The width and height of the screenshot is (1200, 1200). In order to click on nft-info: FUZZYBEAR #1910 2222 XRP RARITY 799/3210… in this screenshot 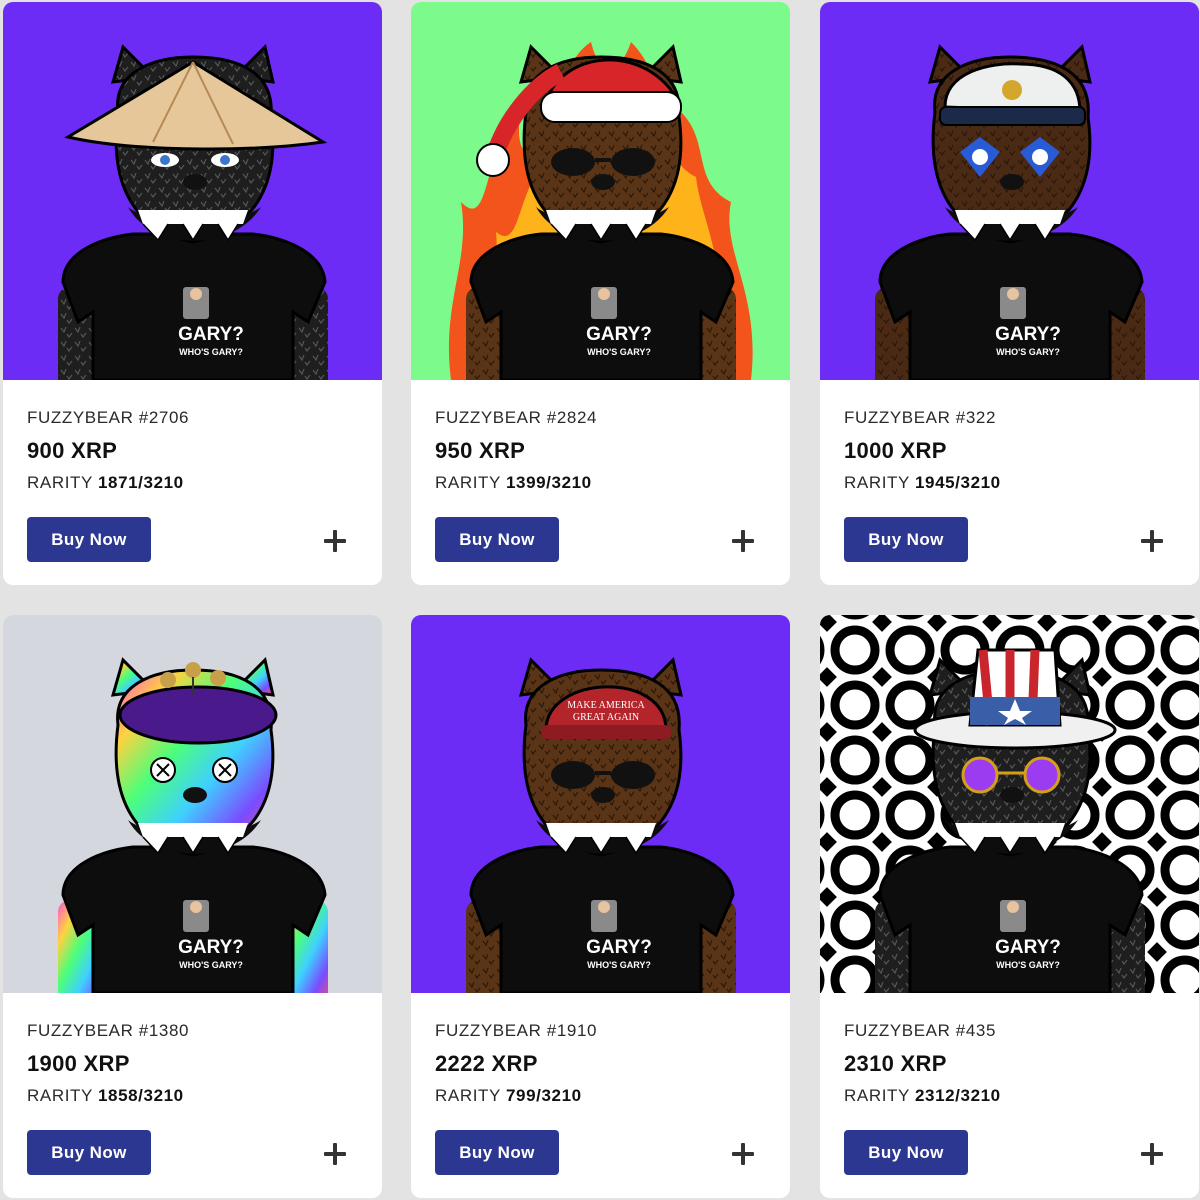, I will do `click(600, 1095)`.